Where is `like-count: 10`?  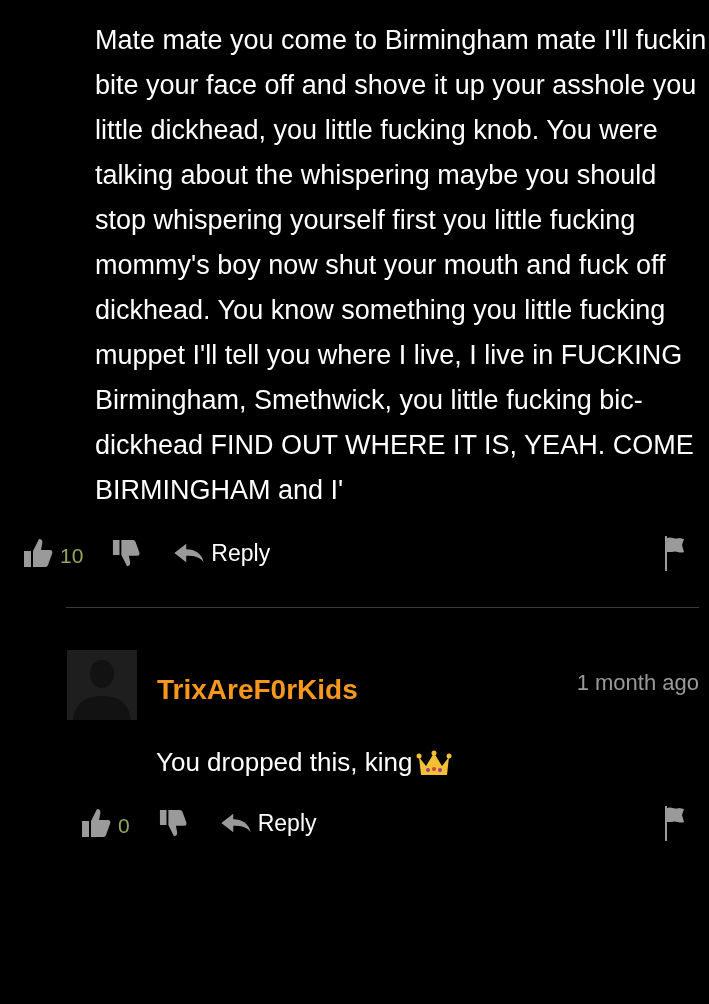
like-count: 10 is located at coordinates (72, 556).